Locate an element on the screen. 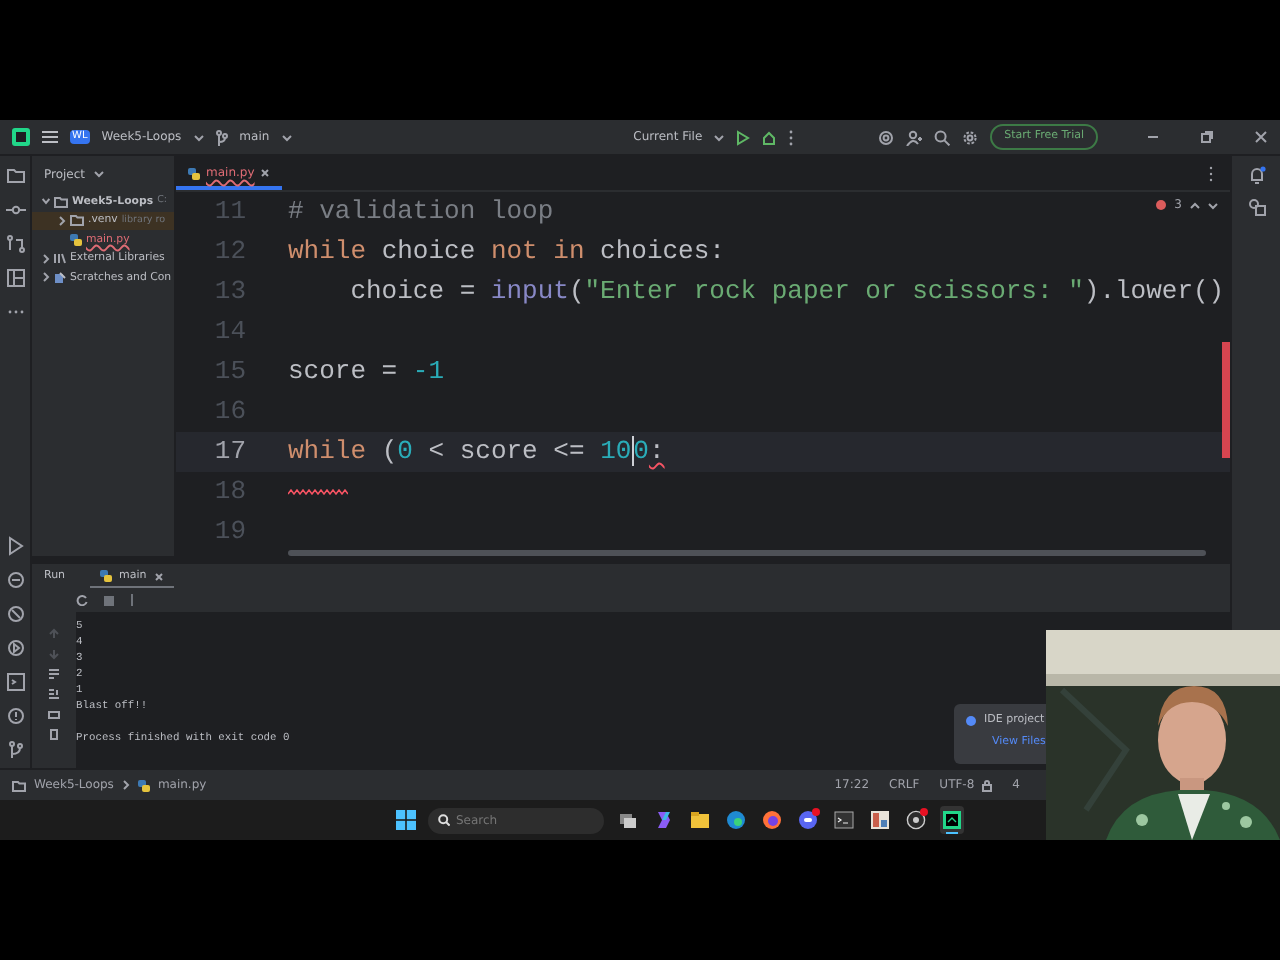 This screenshot has width=1280, height=960. chat-app-icon is located at coordinates (808, 820).